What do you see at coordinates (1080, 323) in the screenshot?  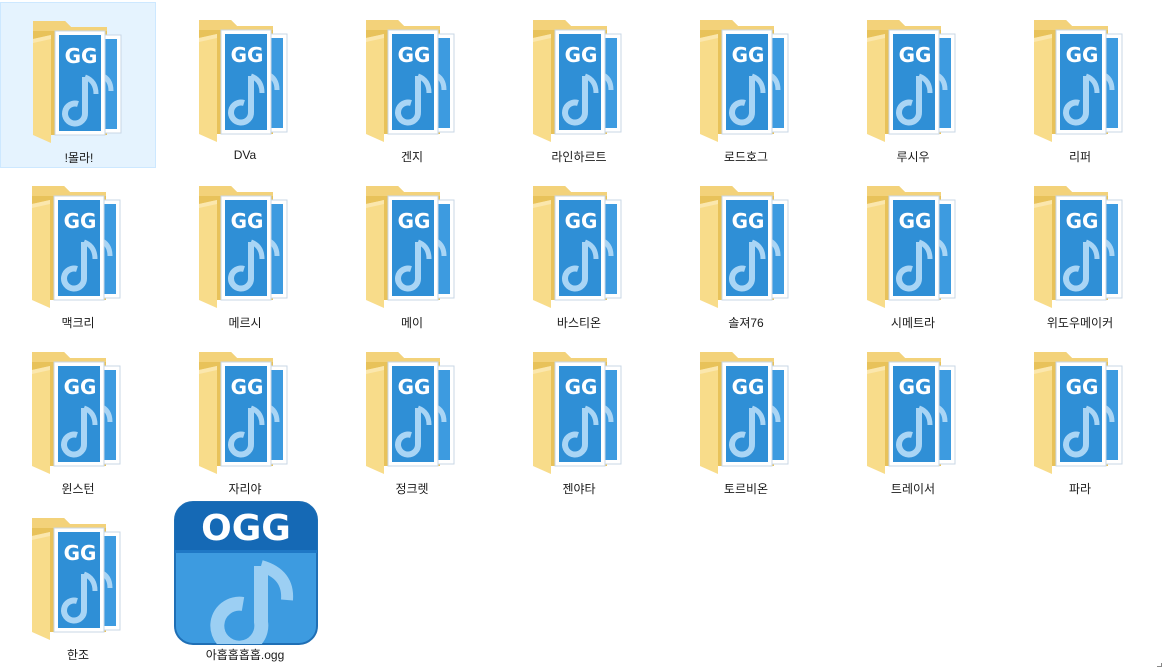 I see `folder-label: 위도우메이커` at bounding box center [1080, 323].